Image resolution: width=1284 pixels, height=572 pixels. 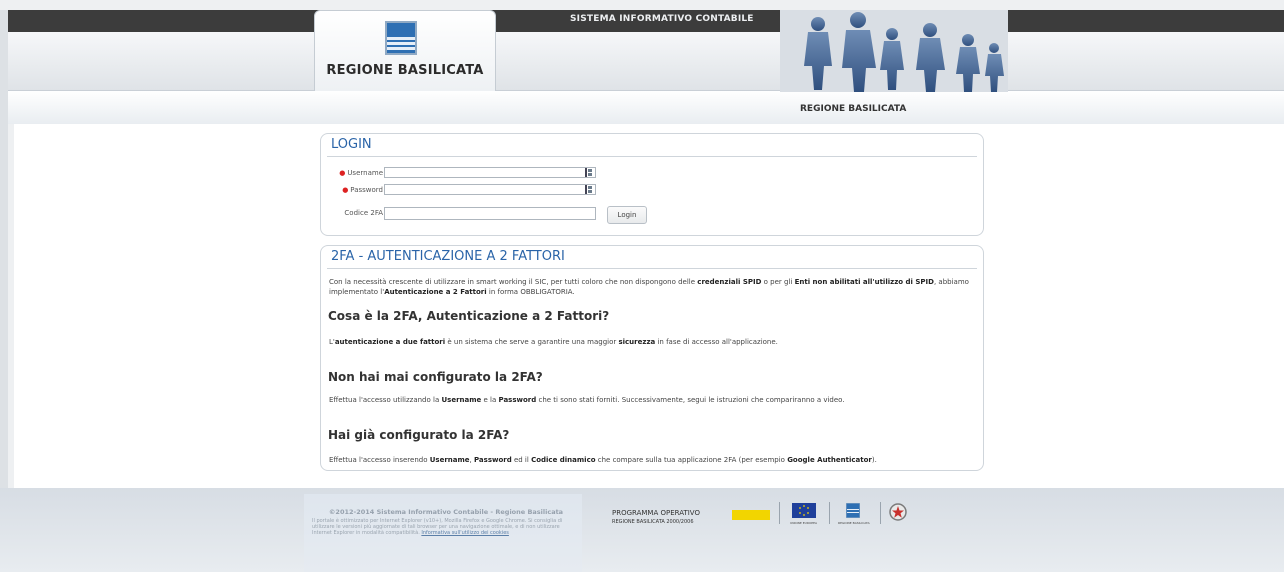 I want to click on header-region-label: REGIONE BASILICATA, so click(x=853, y=109).